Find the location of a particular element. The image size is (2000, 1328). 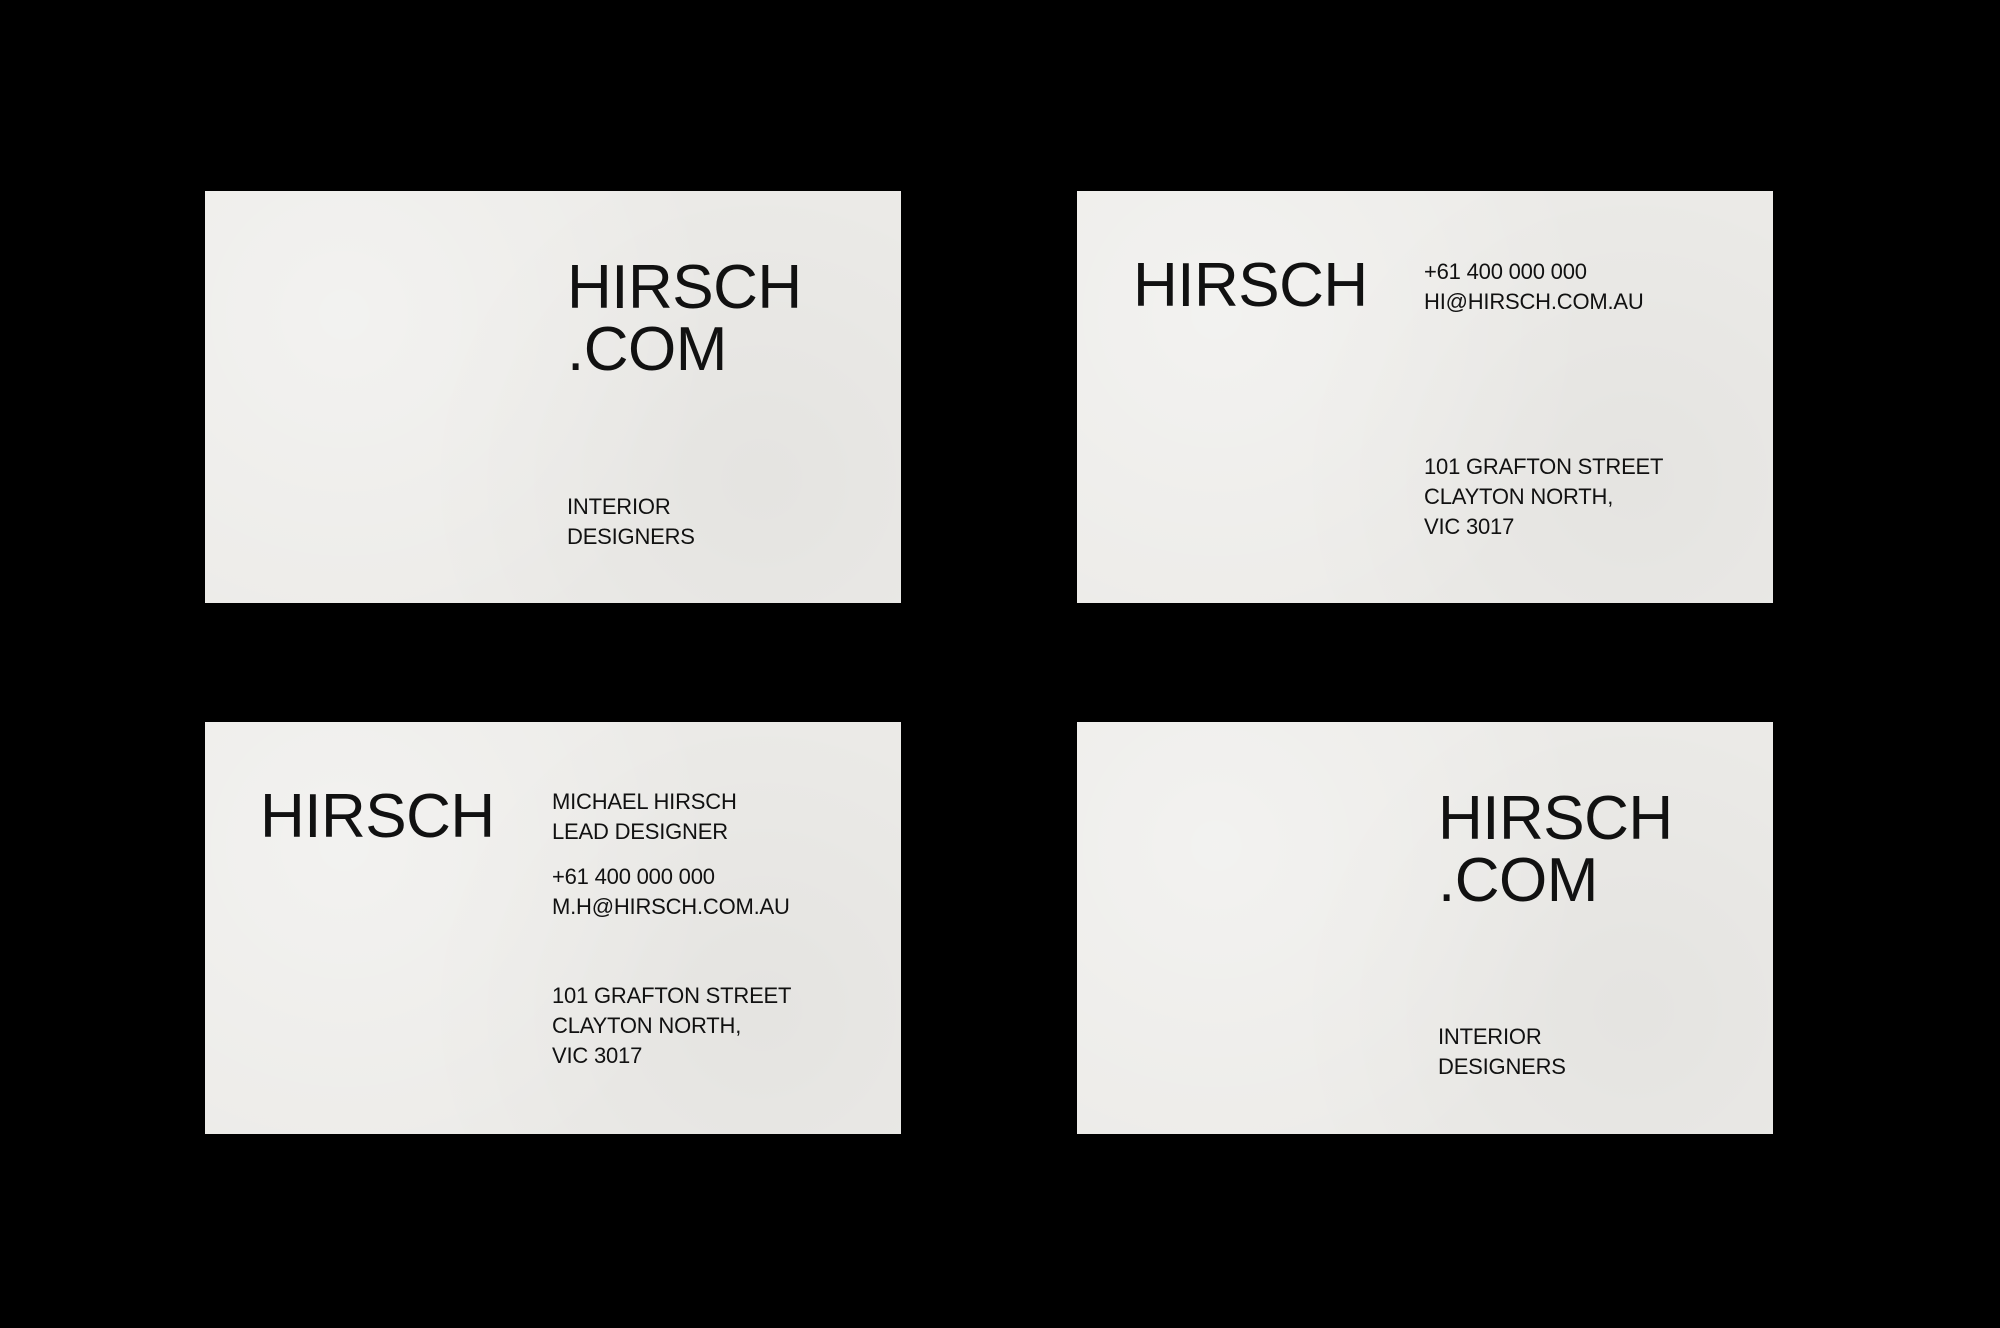

card-contact-block: +61 400 000 000 M.H@HIRSCH.COM.AU is located at coordinates (671, 892).